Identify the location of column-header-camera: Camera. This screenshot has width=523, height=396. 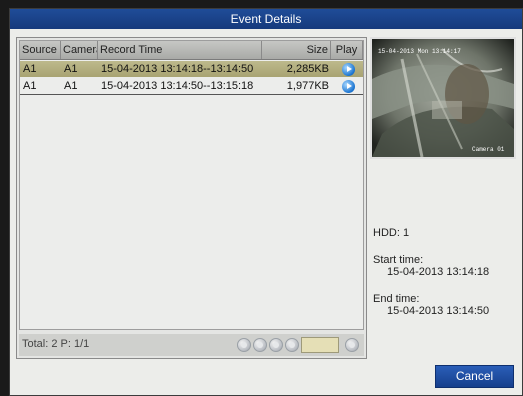
(79, 50).